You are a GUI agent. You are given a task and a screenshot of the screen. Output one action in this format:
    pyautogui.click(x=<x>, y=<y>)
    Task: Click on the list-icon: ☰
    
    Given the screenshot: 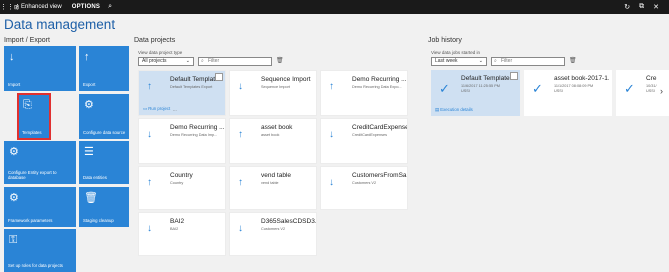 What is the action you would take?
    pyautogui.click(x=89, y=152)
    